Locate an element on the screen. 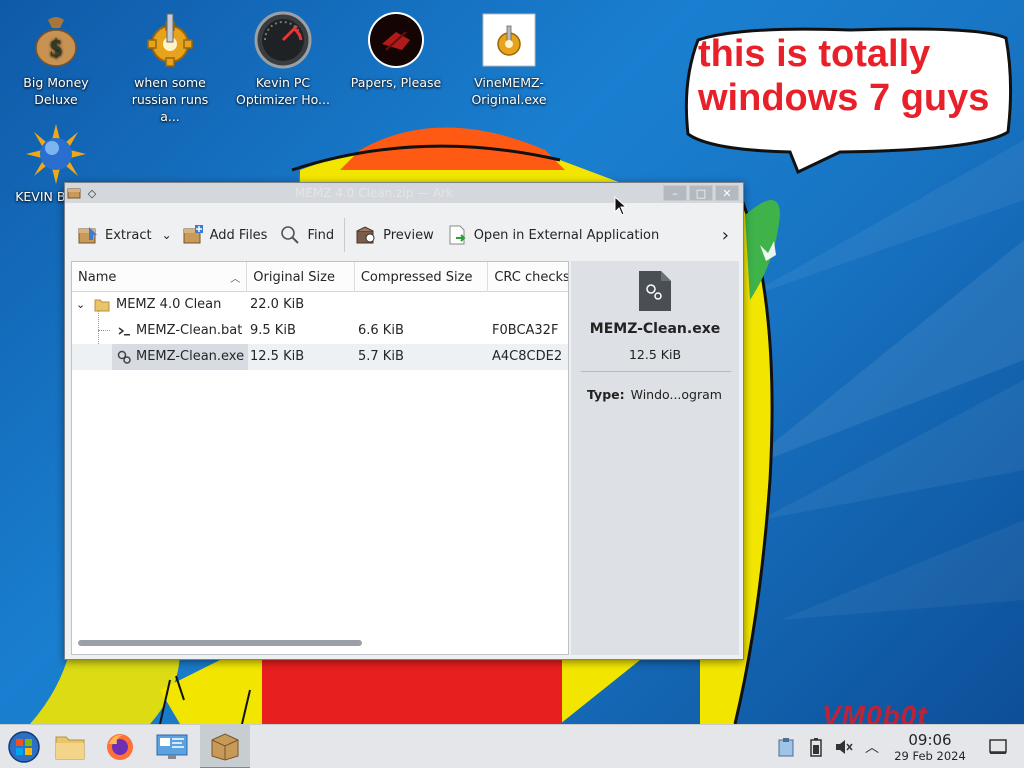 Image resolution: width=1024 pixels, height=768 pixels. horizontal-scrollbar is located at coordinates (320, 644).